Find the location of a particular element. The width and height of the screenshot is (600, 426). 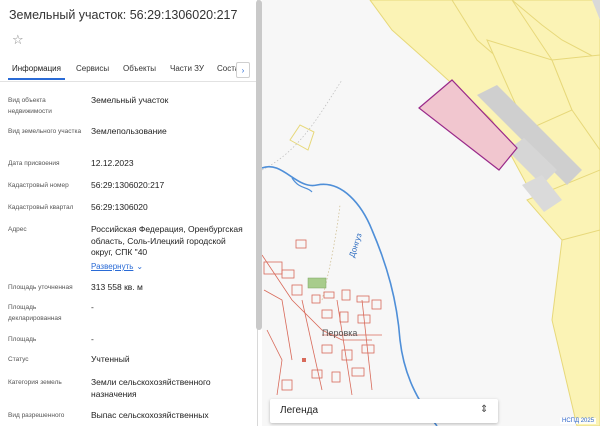

panel-title: Земельный участок: 56:29:1306020:217 is located at coordinates (123, 15).